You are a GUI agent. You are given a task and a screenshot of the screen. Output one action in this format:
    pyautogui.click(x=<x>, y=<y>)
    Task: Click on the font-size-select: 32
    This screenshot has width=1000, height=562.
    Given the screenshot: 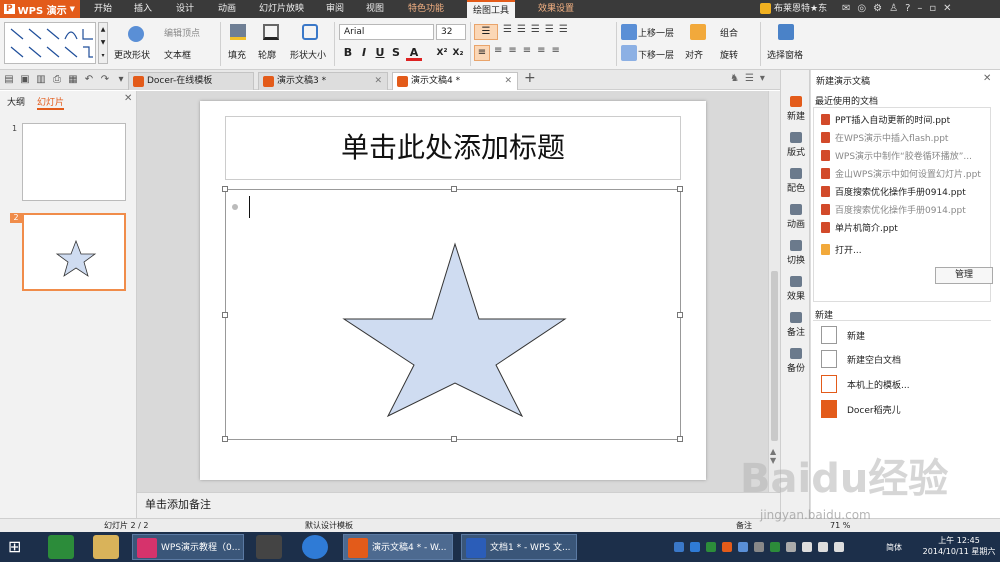 What is the action you would take?
    pyautogui.click(x=451, y=32)
    